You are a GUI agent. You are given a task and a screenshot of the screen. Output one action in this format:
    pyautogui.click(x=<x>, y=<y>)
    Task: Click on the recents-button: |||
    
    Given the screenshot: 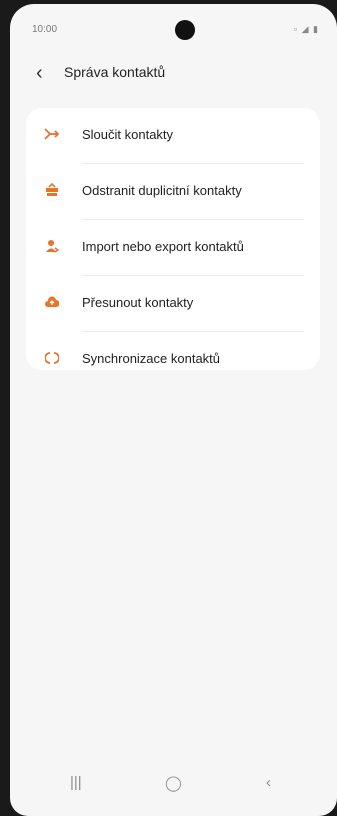 What is the action you would take?
    pyautogui.click(x=76, y=782)
    